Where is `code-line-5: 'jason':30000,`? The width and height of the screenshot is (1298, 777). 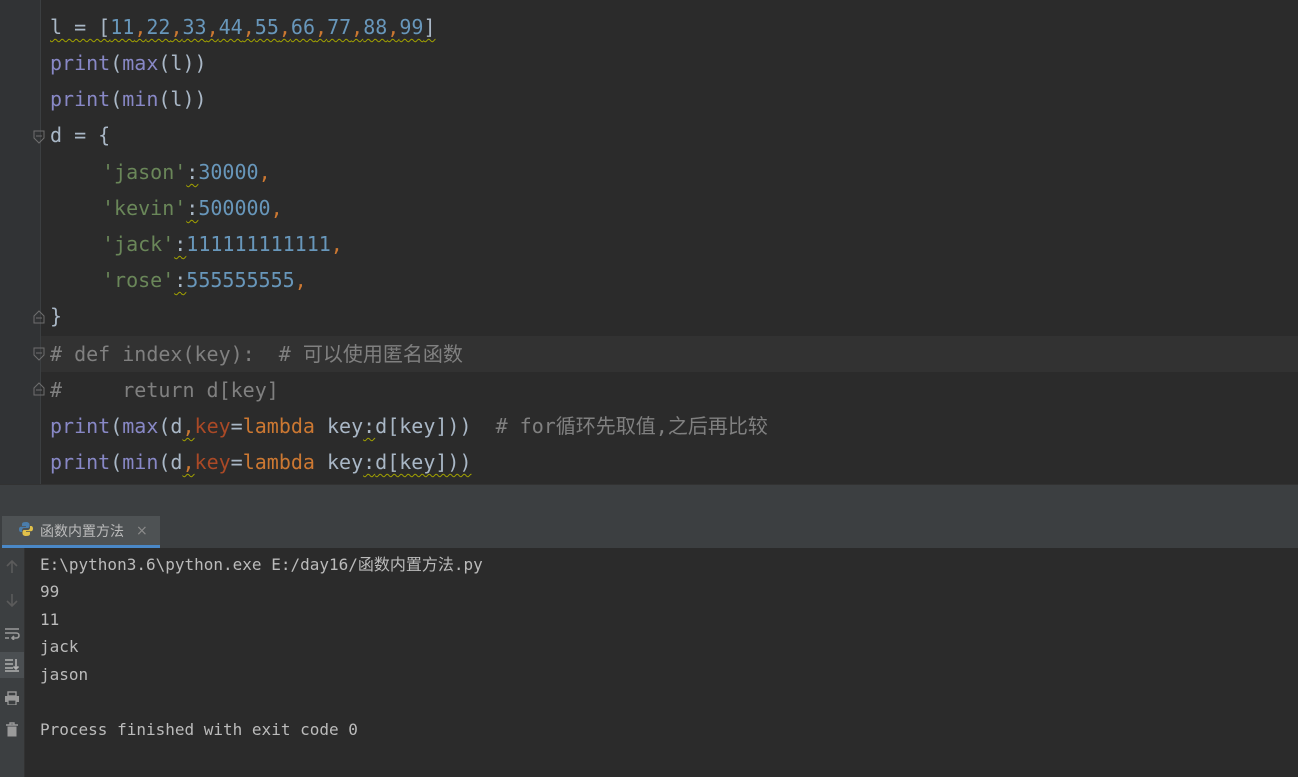 code-line-5: 'jason':30000, is located at coordinates (186, 172).